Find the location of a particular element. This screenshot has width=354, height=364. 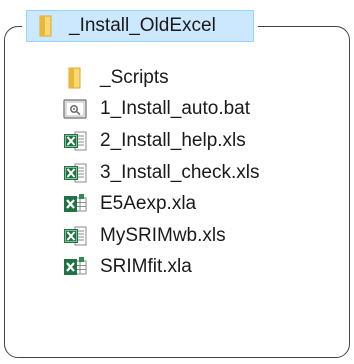

root-folder-label: _Install_OldExcel is located at coordinates (142, 25).